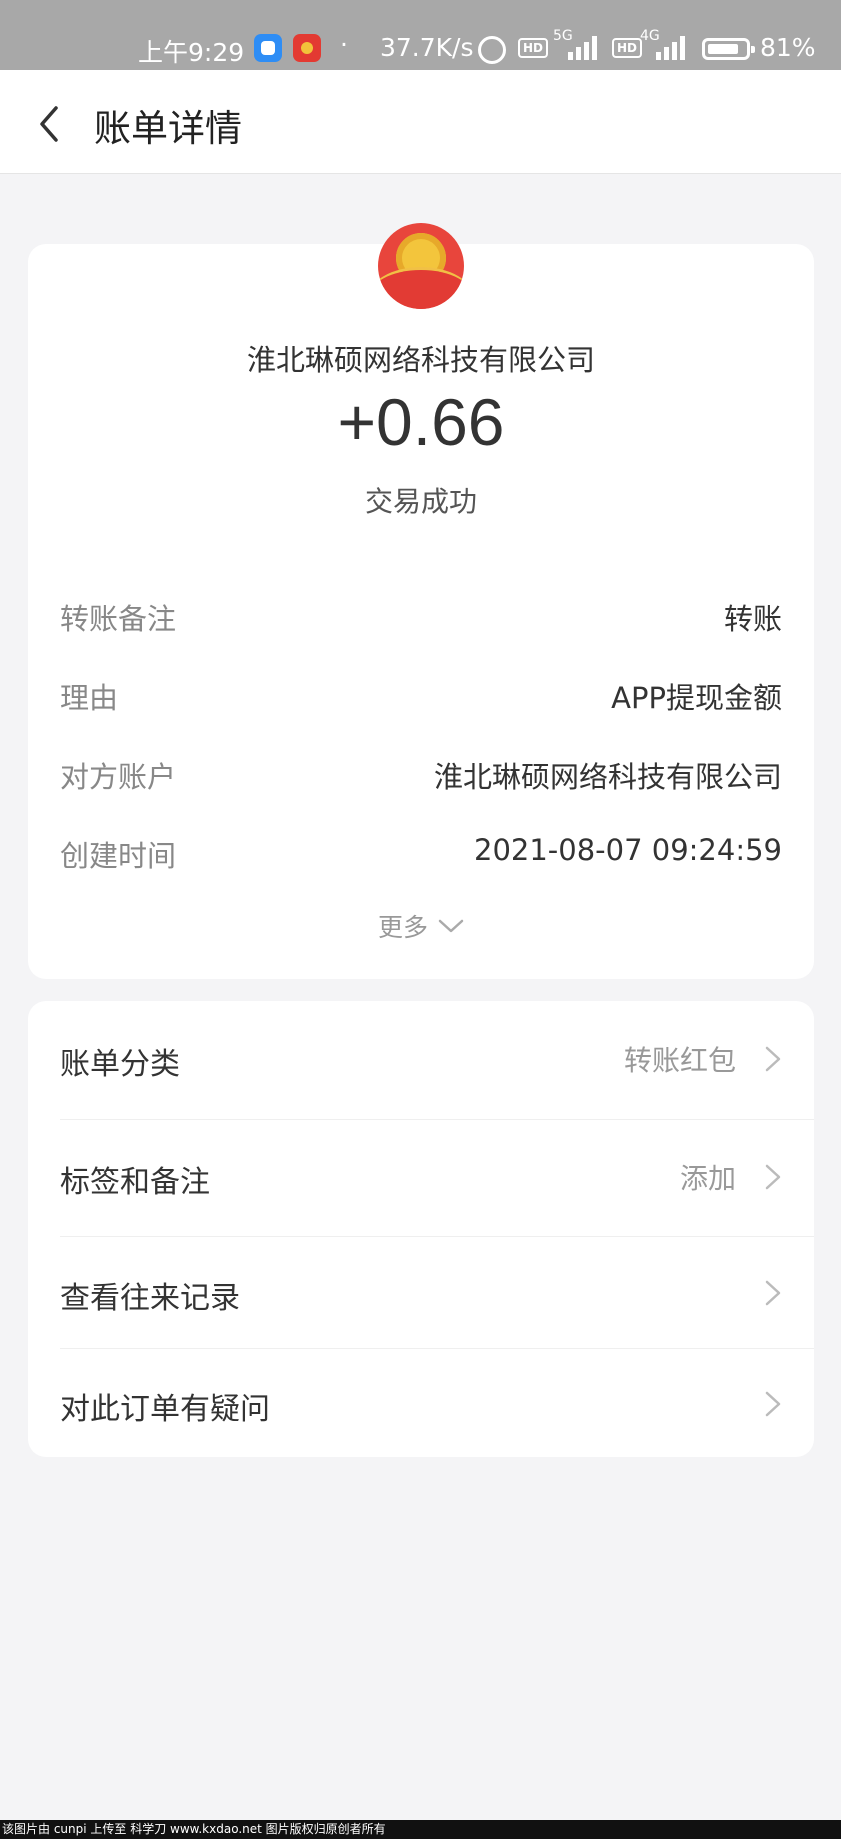  What do you see at coordinates (421, 288) in the screenshot?
I see `red-packet-icon` at bounding box center [421, 288].